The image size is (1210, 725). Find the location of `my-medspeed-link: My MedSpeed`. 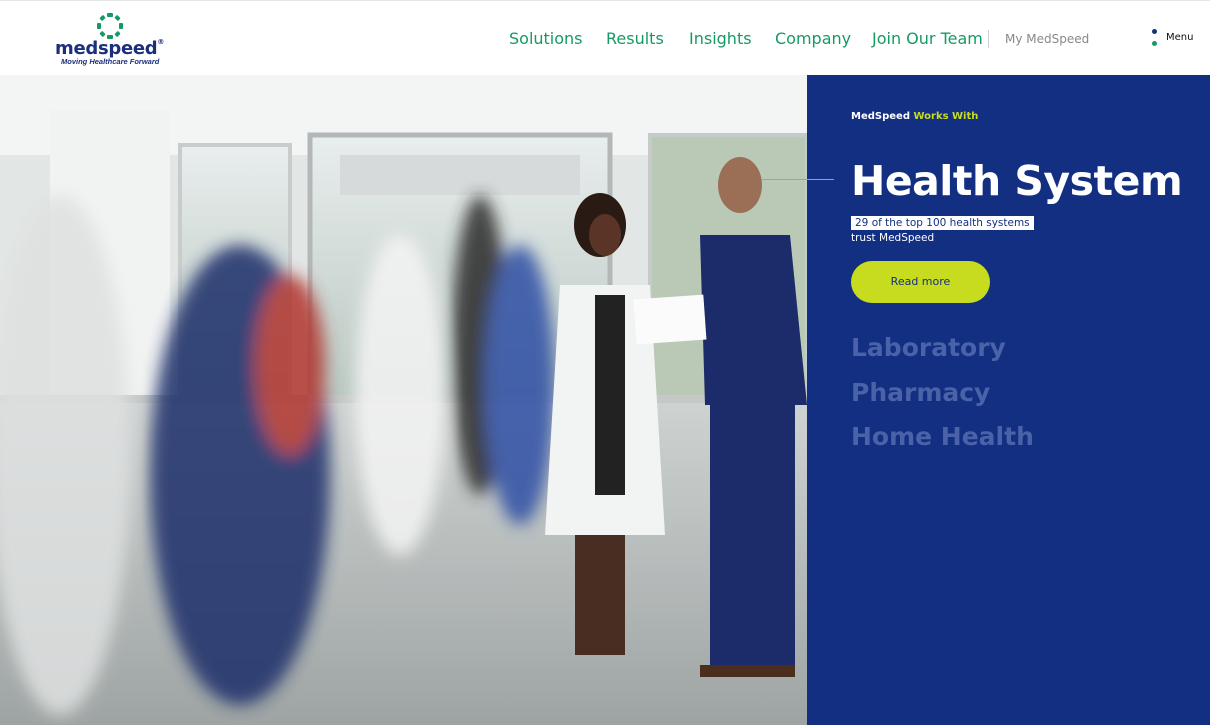

my-medspeed-link: My MedSpeed is located at coordinates (1047, 39).